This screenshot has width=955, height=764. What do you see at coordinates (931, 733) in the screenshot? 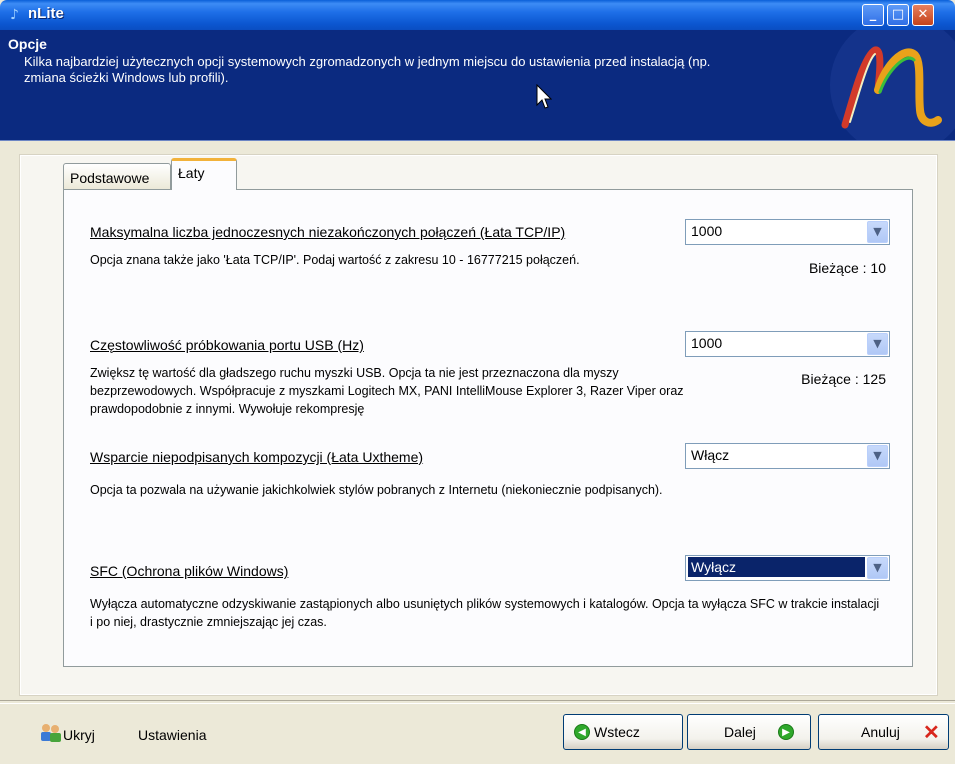
I see `close-x-icon: ✕` at bounding box center [931, 733].